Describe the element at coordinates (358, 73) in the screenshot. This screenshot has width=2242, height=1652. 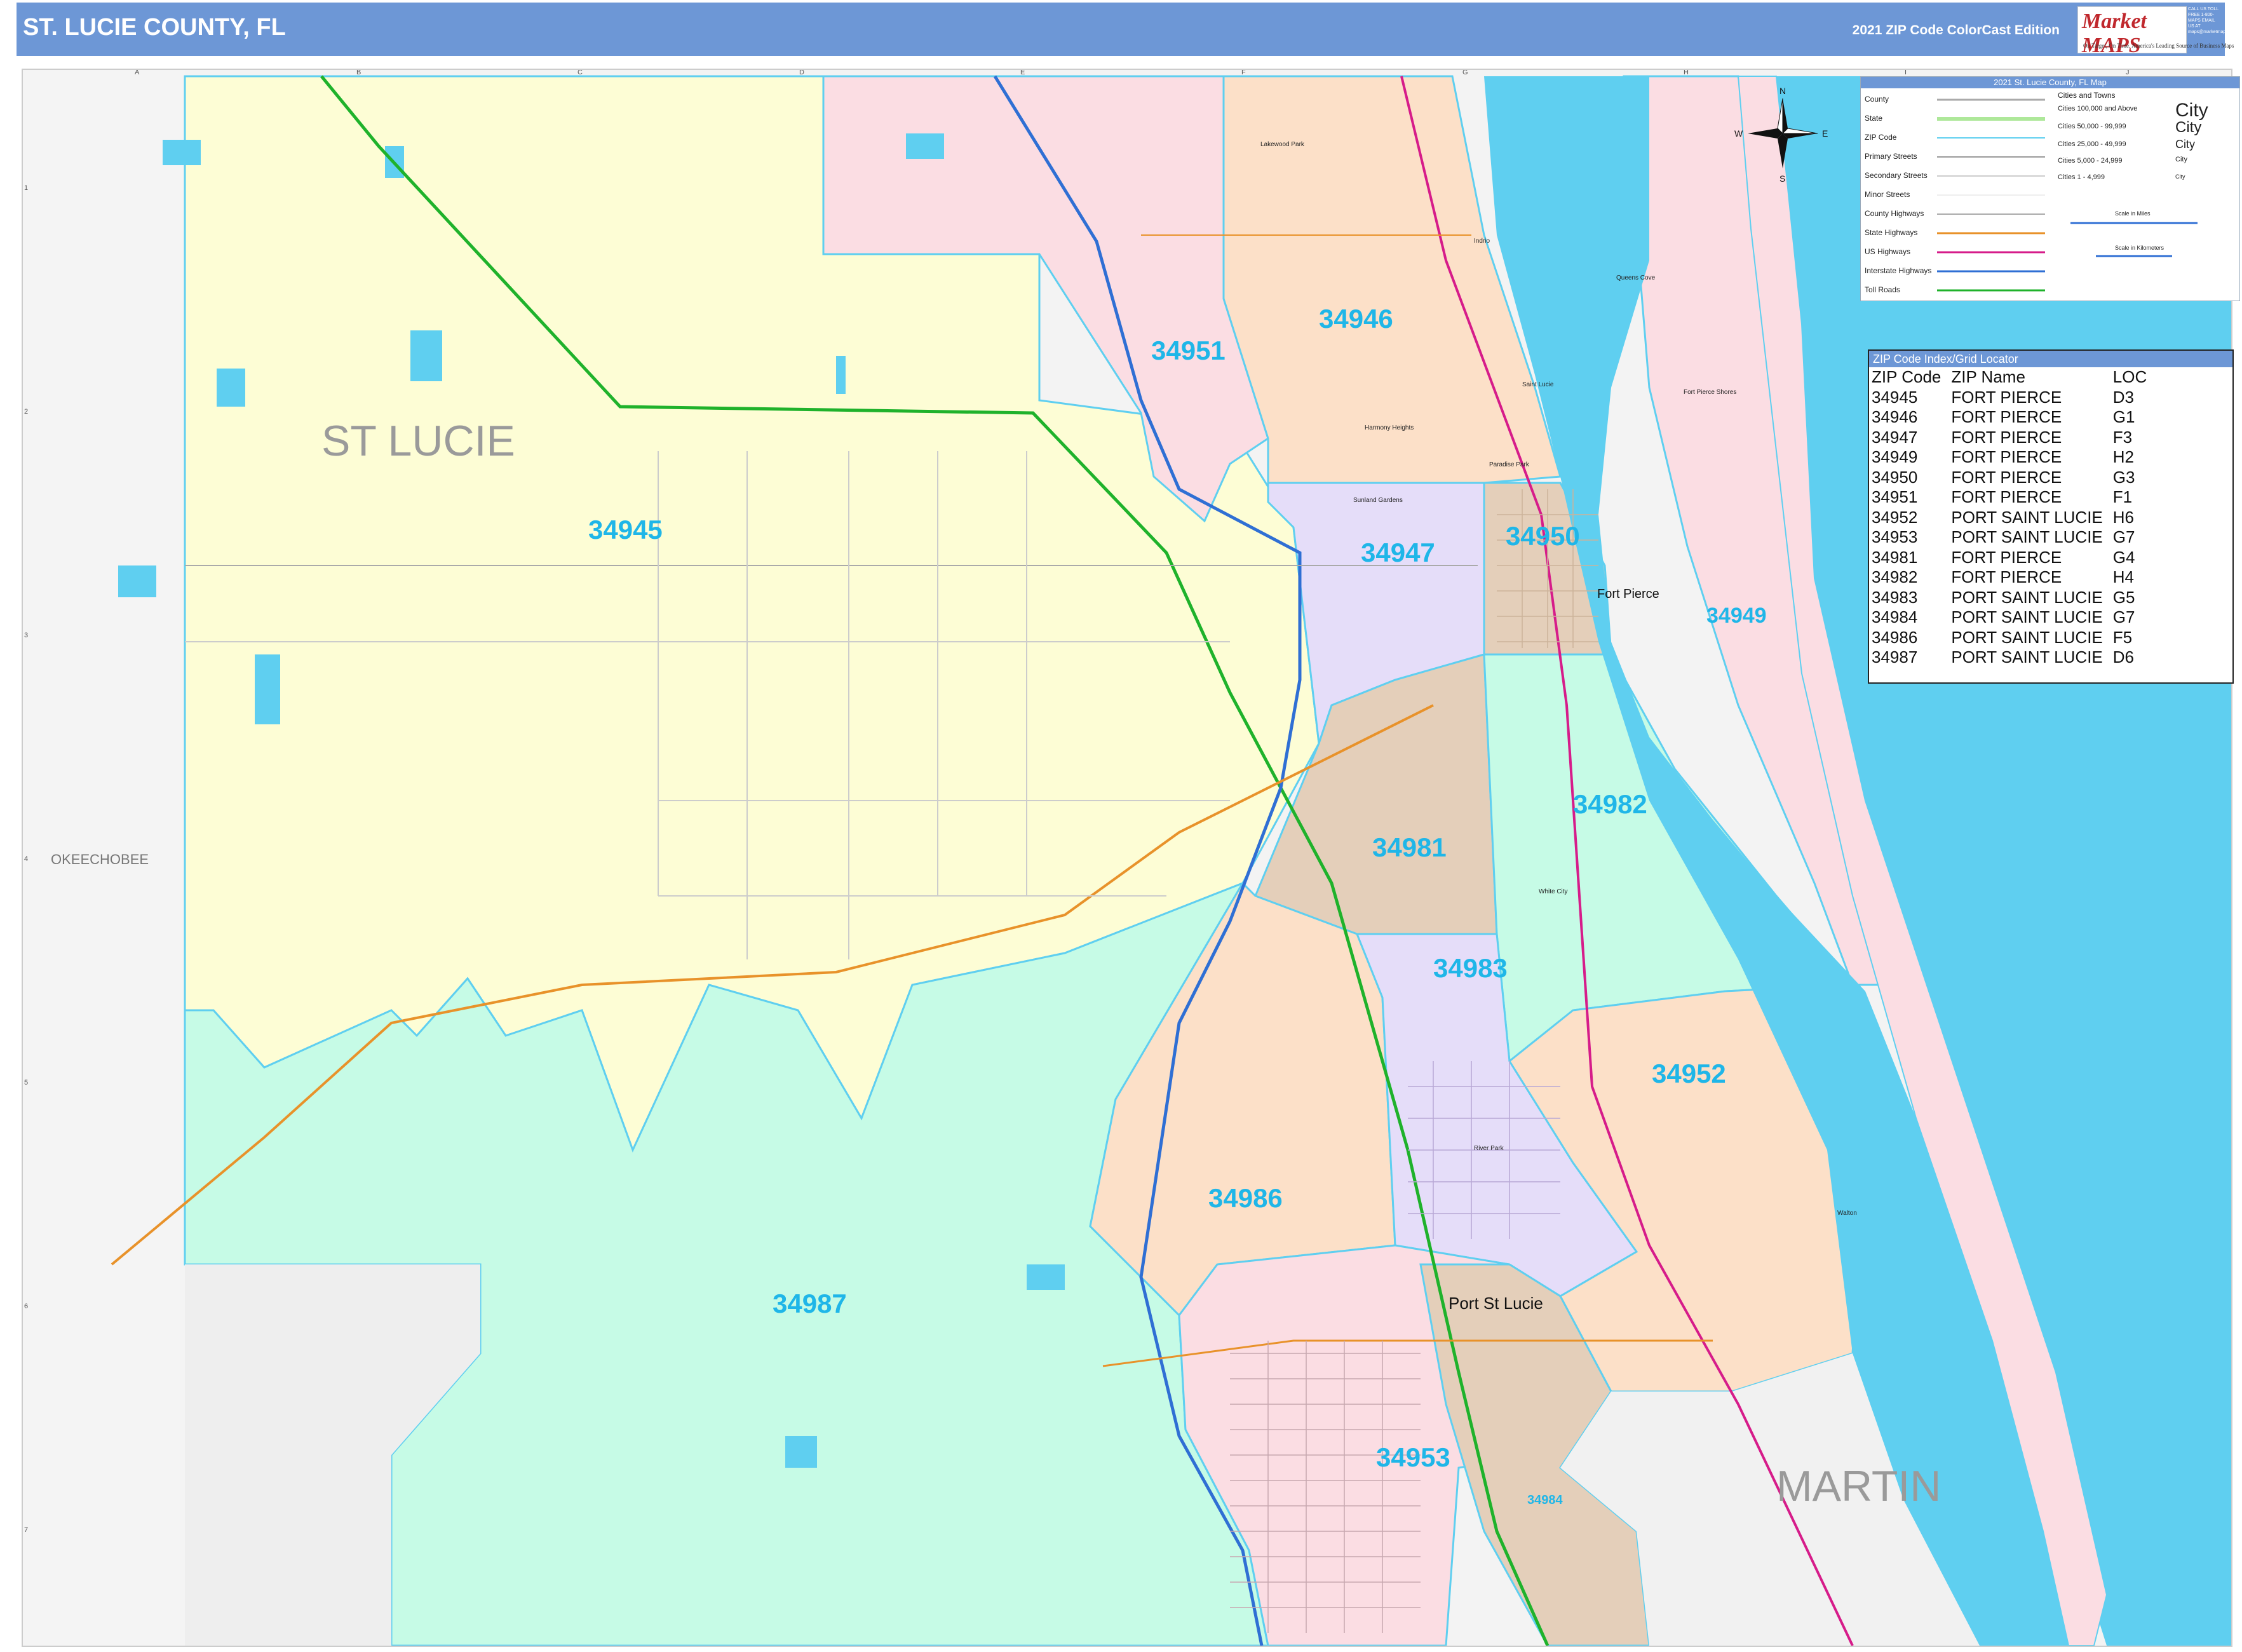
I see `grid-col-b: B` at that location.